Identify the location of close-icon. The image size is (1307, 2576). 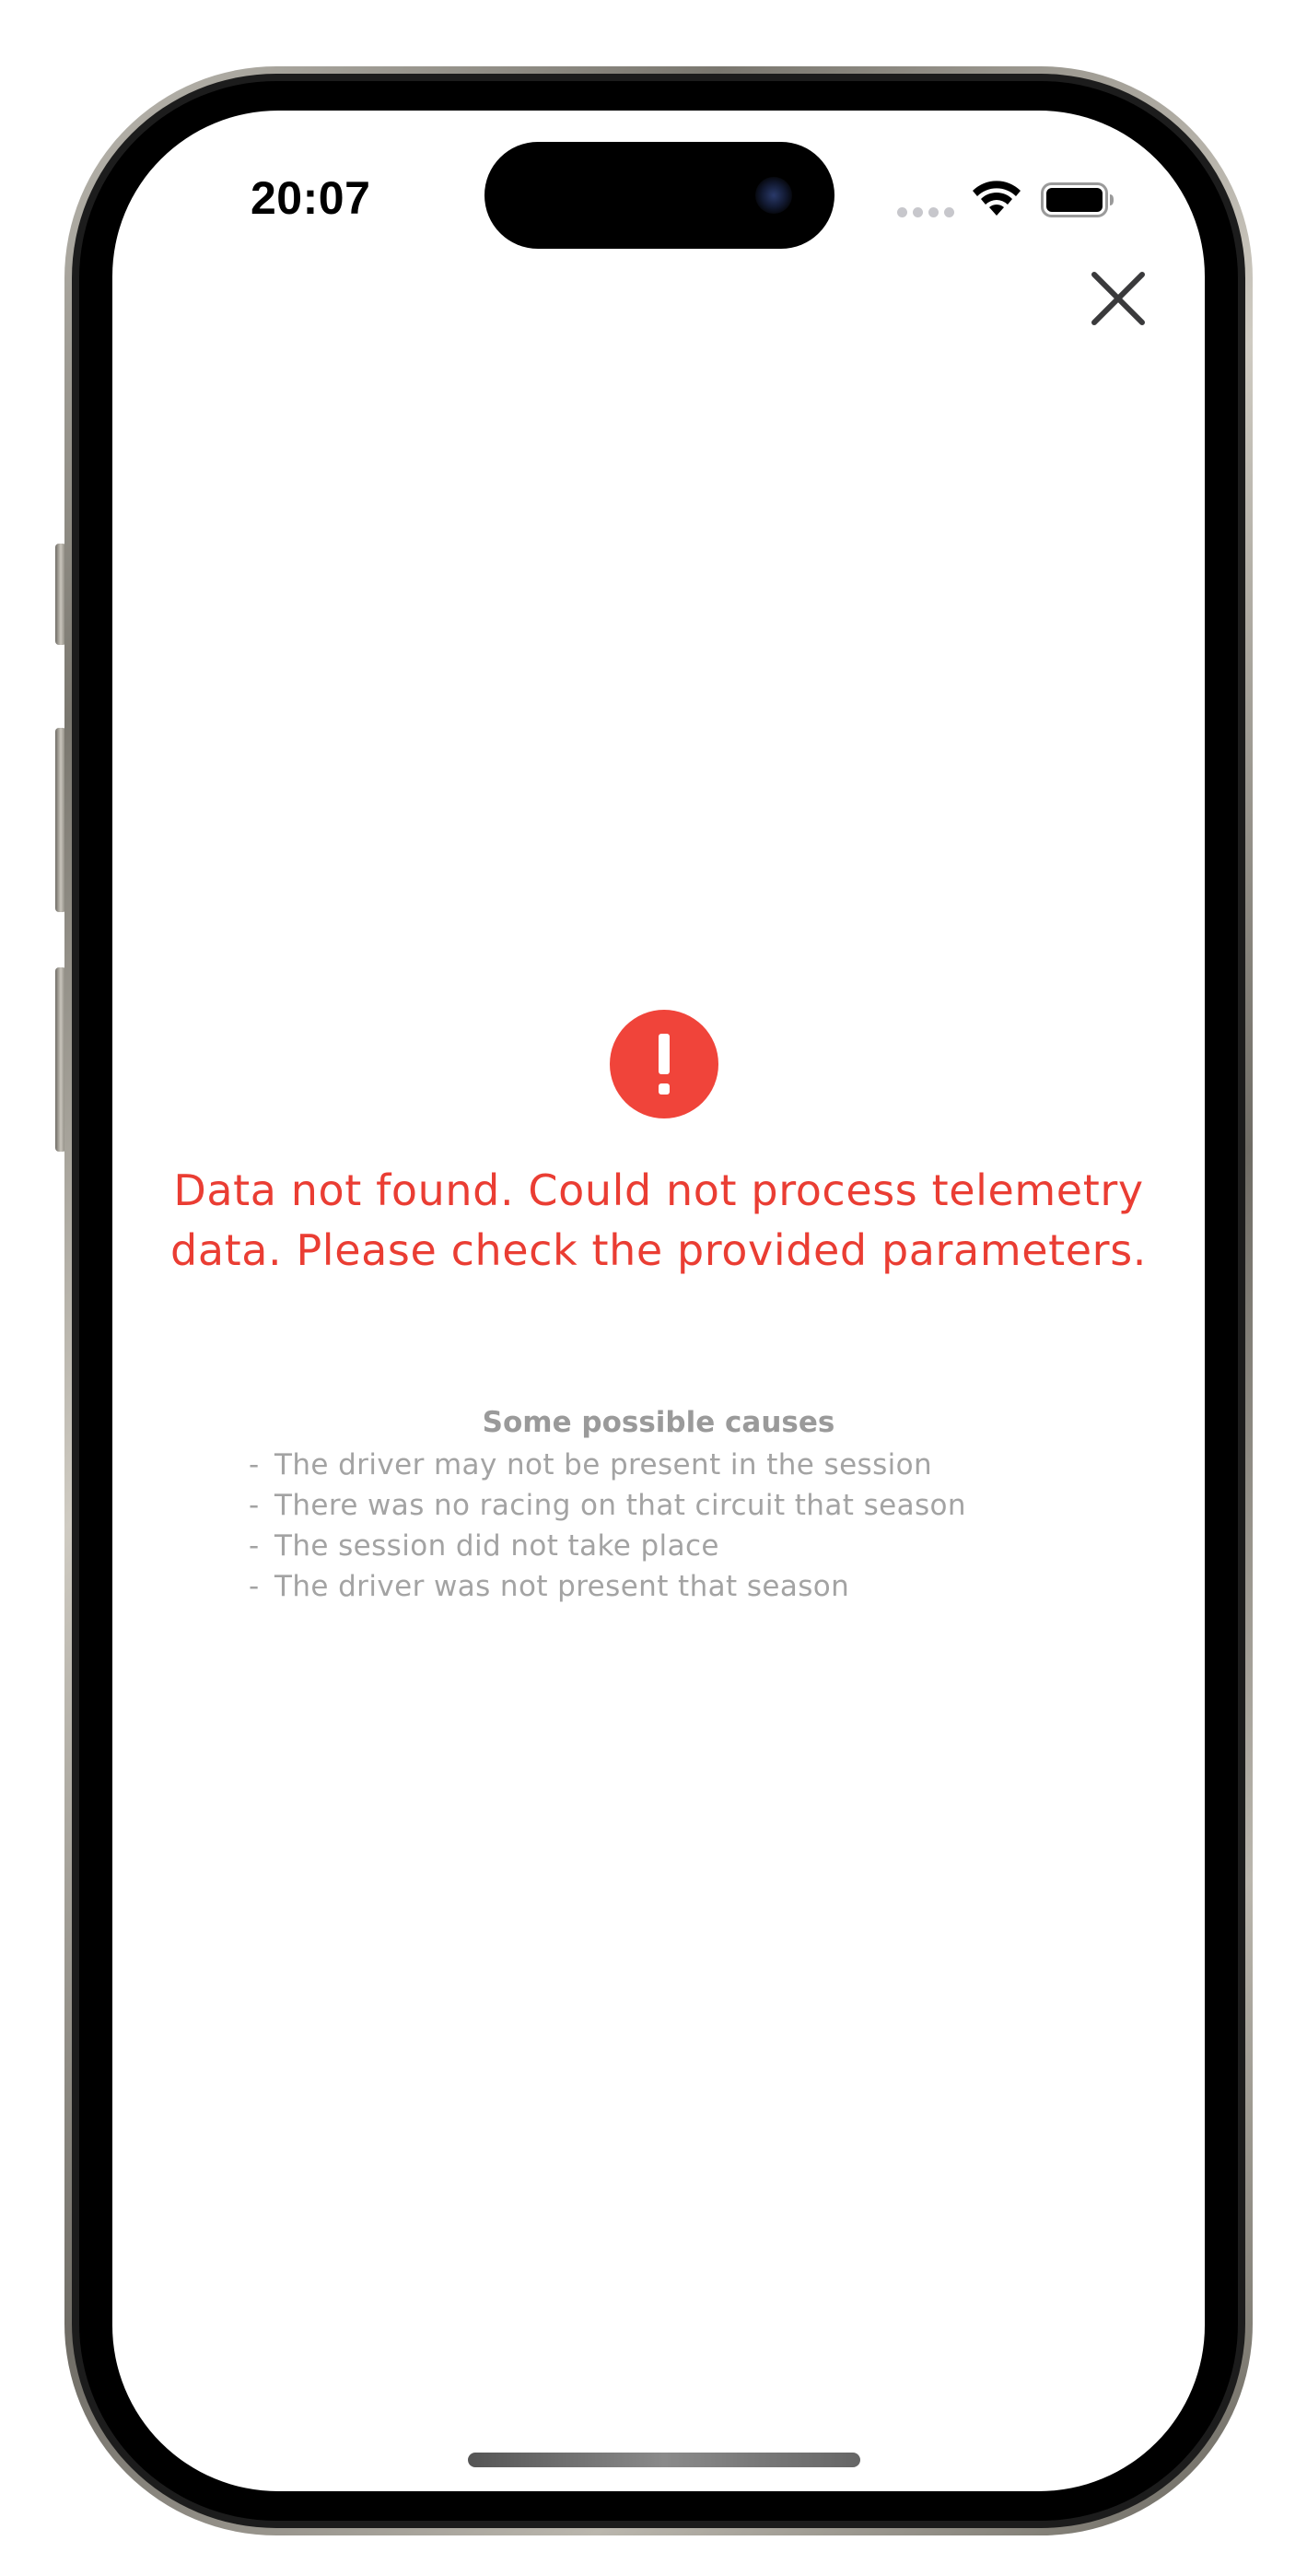
(1118, 299).